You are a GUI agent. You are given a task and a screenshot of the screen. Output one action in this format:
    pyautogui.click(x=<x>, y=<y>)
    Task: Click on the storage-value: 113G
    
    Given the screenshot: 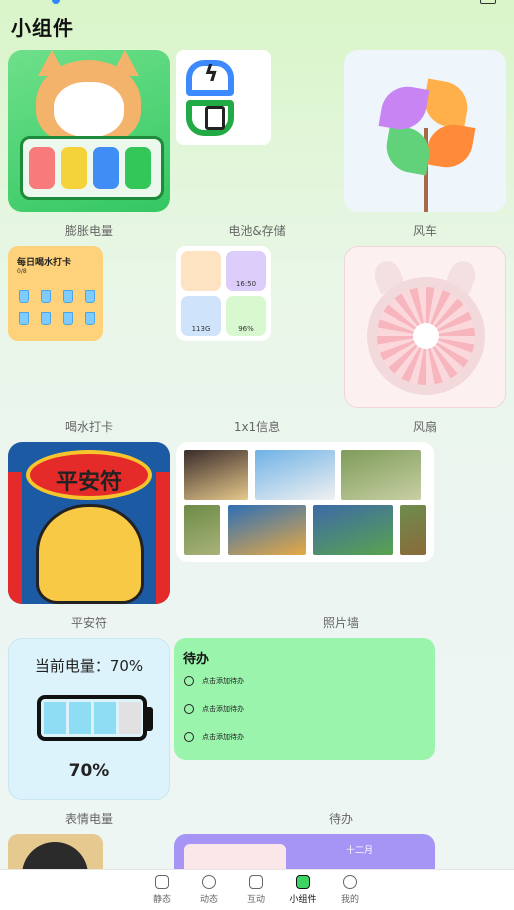 What is the action you would take?
    pyautogui.click(x=201, y=329)
    